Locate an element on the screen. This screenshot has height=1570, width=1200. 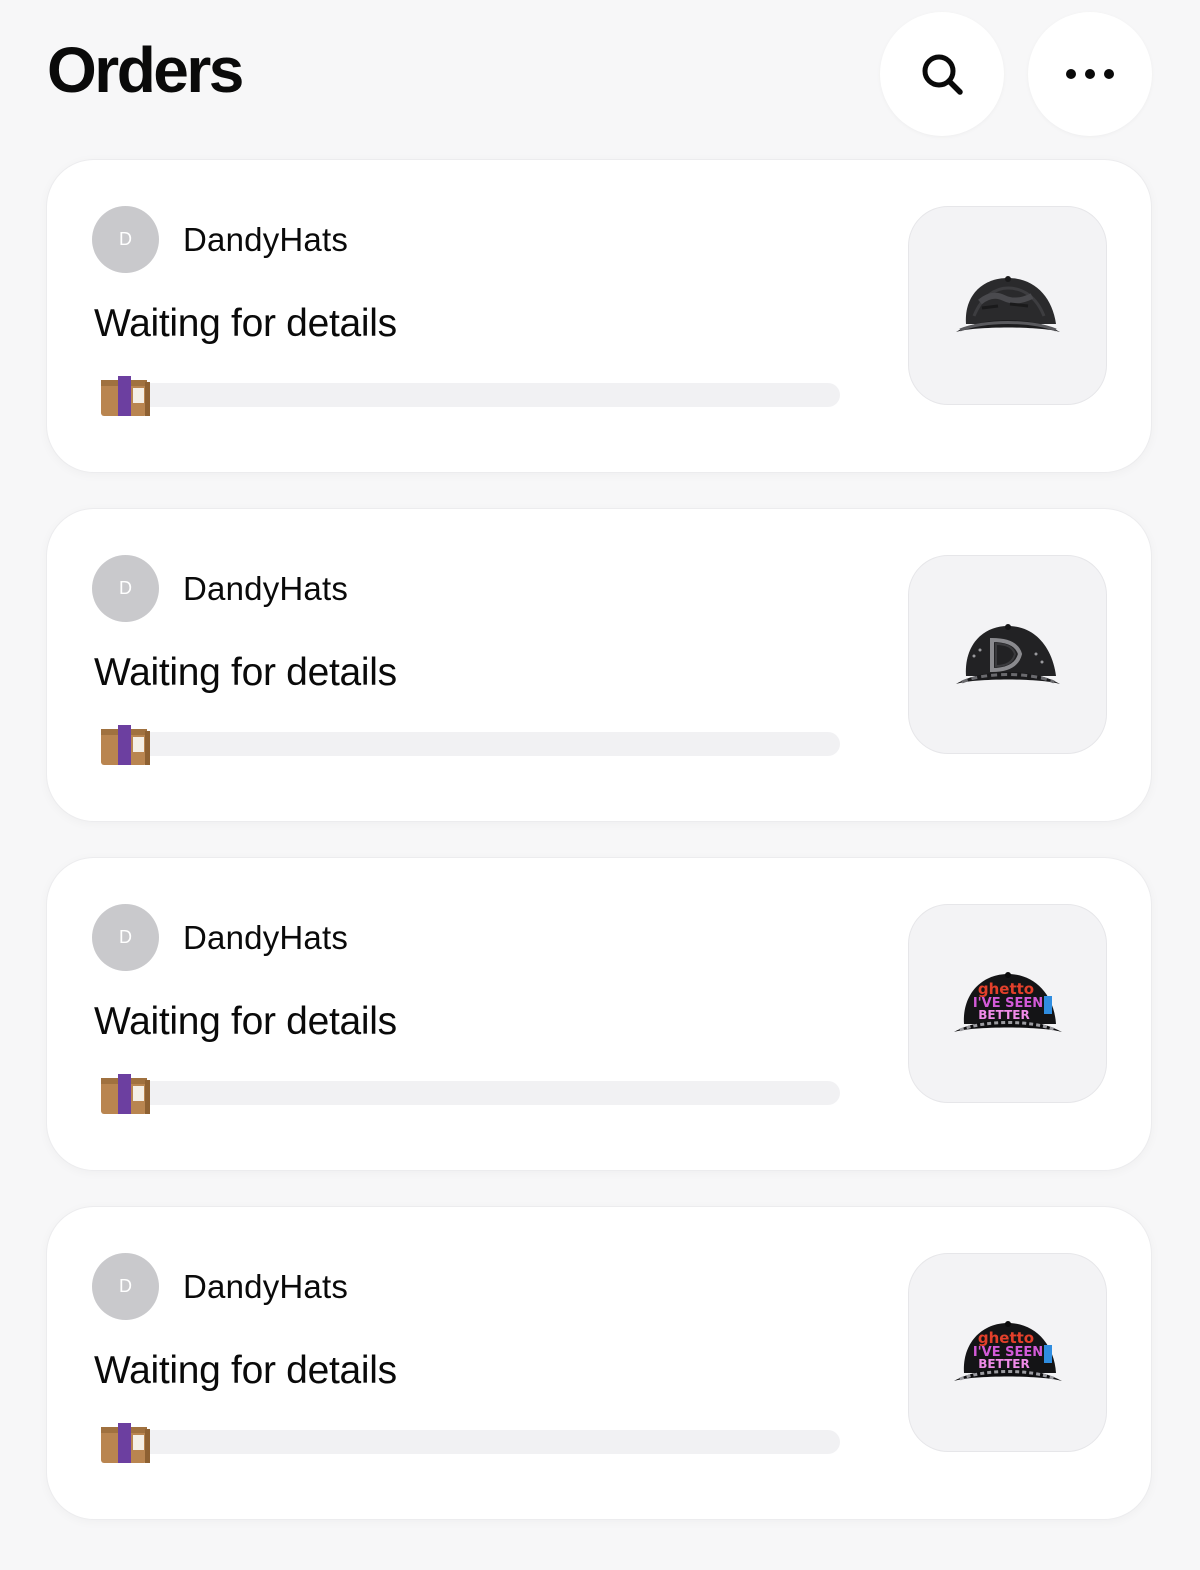
header: Orders is located at coordinates (600, 75).